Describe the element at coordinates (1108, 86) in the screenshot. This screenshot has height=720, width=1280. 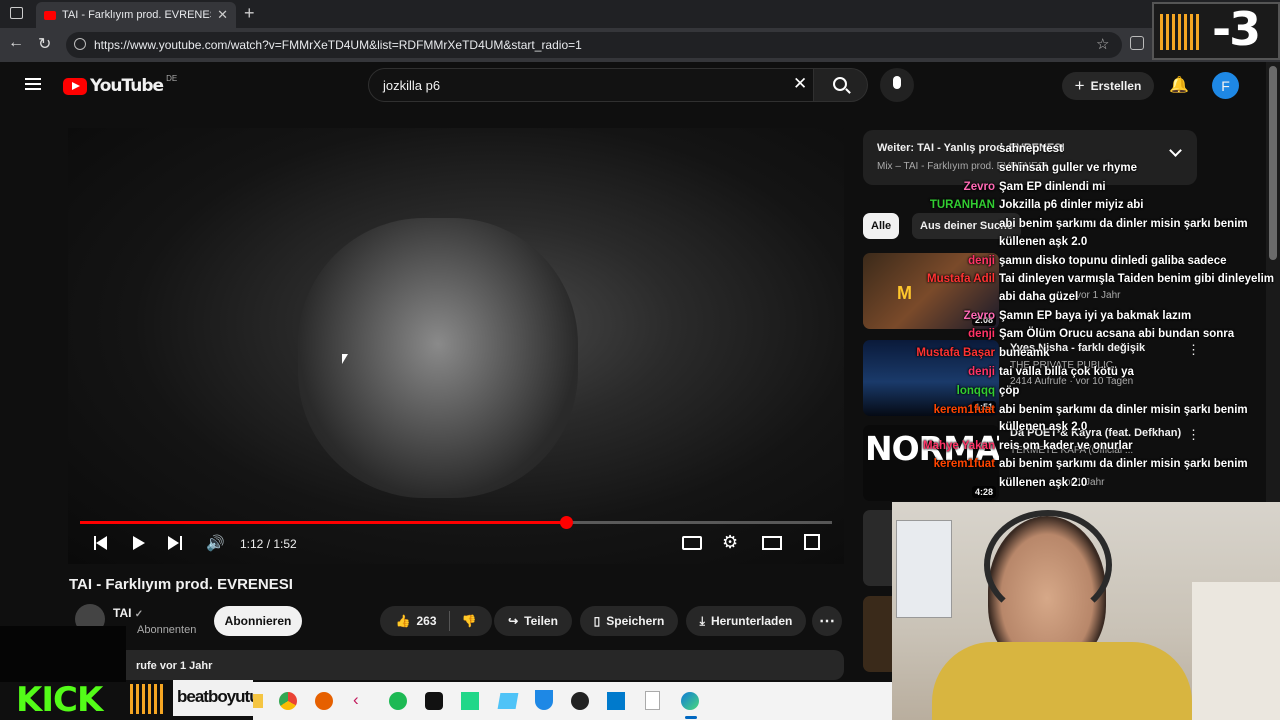
I see `create-button: + Erstellen` at that location.